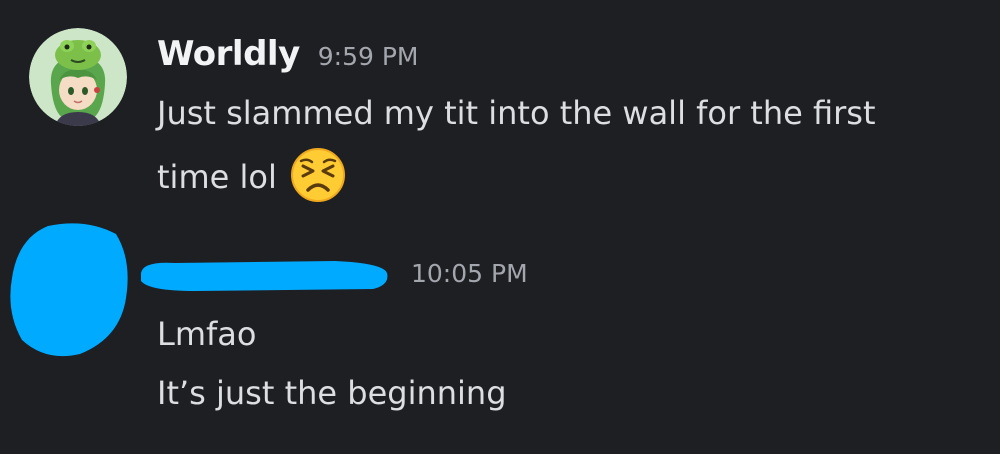 The height and width of the screenshot is (454, 1000). Describe the element at coordinates (368, 56) in the screenshot. I see `timestamp: 9:59 PM` at that location.